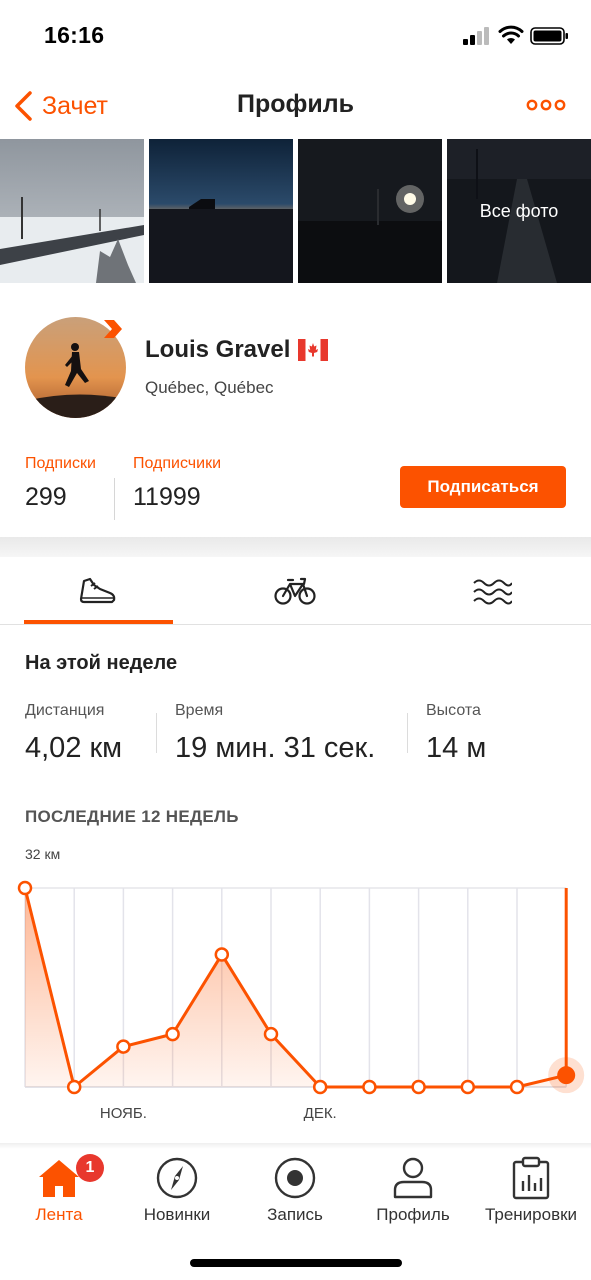 This screenshot has height=1280, width=591. Describe the element at coordinates (320, 1113) in the screenshot. I see `month-label: ДЕК.` at that location.